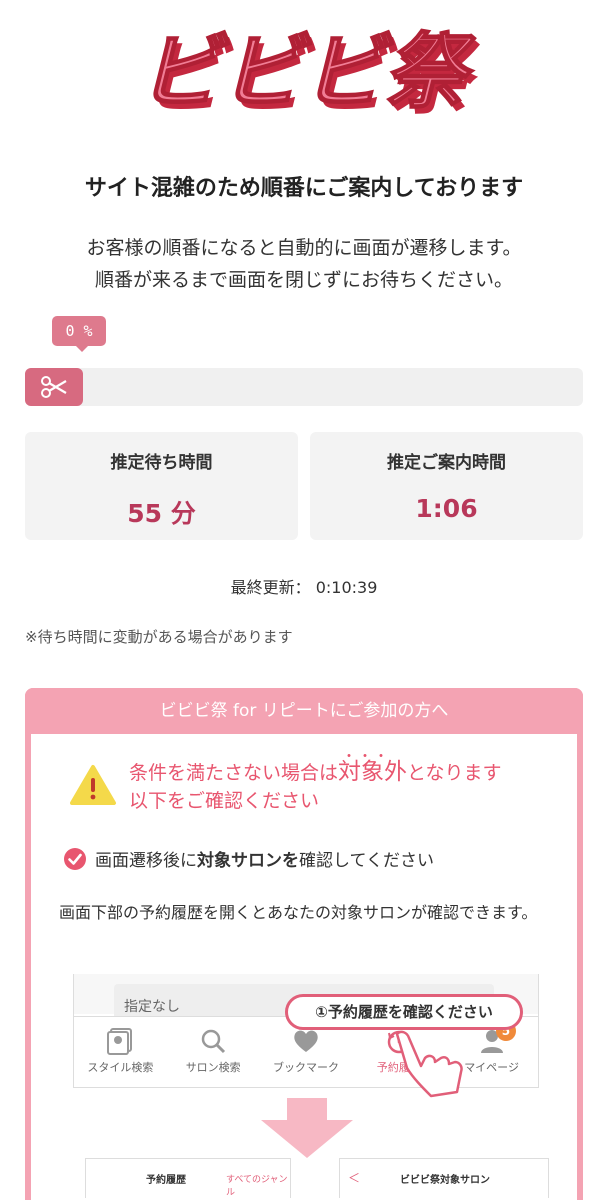 The width and height of the screenshot is (608, 1200). I want to click on warning-emphasis: 対象外, so click(372, 772).